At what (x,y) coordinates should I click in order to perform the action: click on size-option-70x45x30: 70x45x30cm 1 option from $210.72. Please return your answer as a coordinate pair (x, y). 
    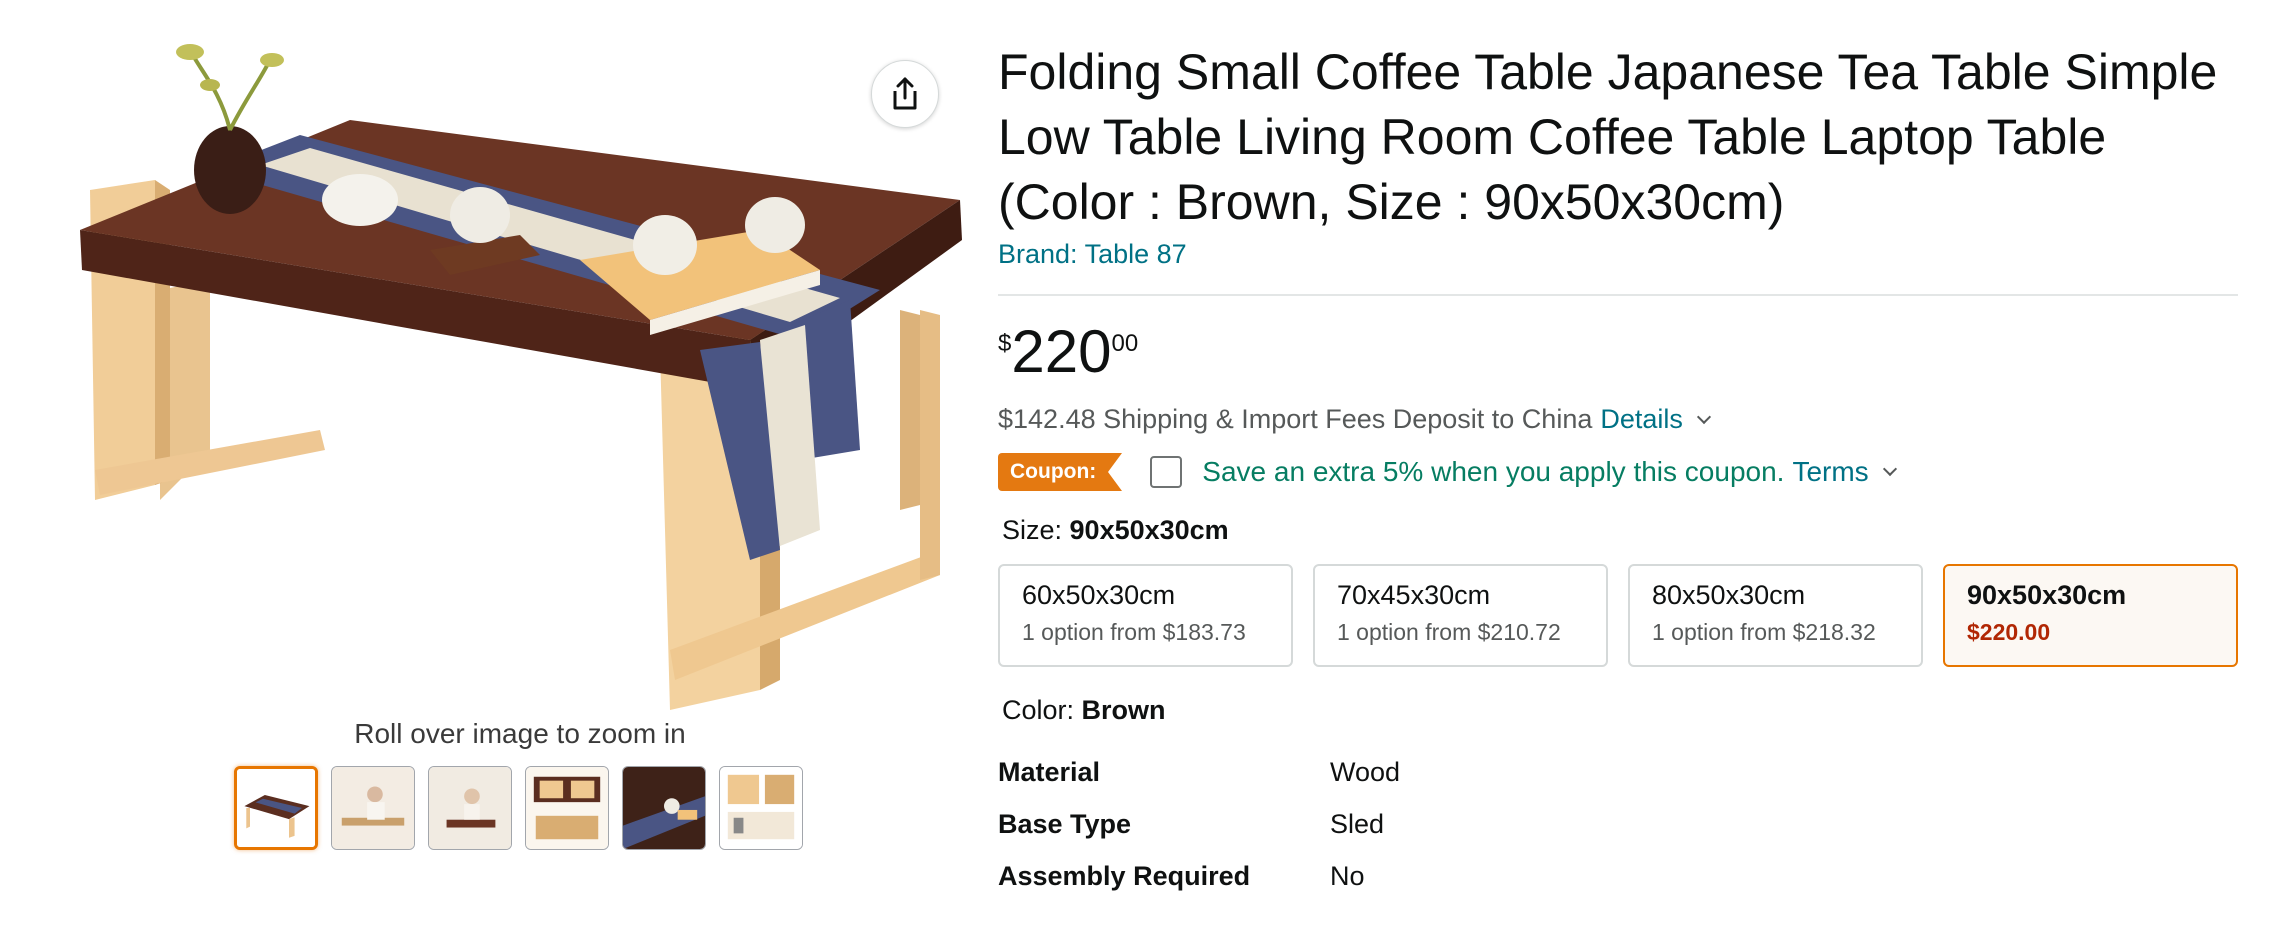
    Looking at the image, I should click on (1460, 615).